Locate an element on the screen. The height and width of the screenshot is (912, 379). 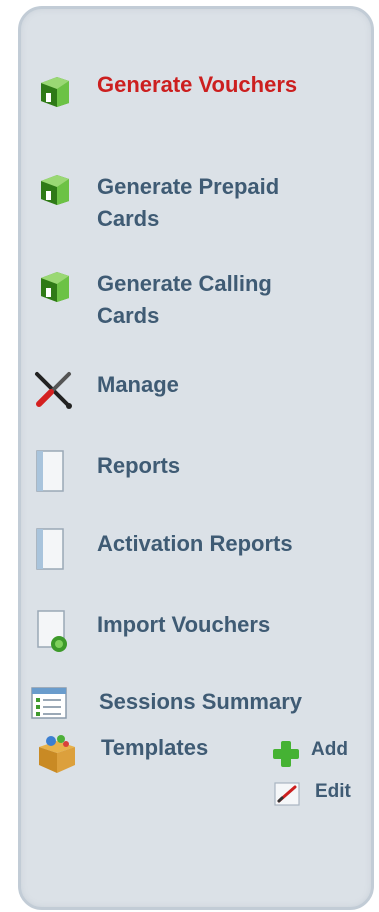
menu-item-generate-calling-cards: Generate Calling Cards is located at coordinates (196, 299).